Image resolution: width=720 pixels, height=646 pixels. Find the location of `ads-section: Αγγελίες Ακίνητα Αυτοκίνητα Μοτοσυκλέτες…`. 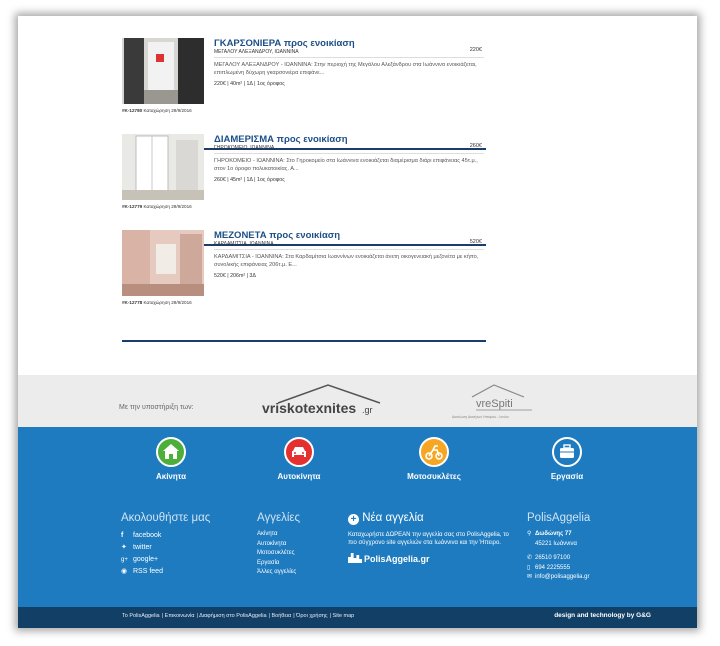

ads-section: Αγγελίες Ακίνητα Αυτοκίνητα Μοτοσυκλέτες… is located at coordinates (278, 545).